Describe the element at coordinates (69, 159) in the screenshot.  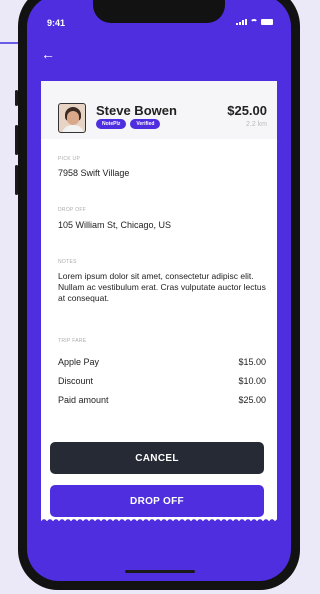
I see `pickup-label: PICK UP` at that location.